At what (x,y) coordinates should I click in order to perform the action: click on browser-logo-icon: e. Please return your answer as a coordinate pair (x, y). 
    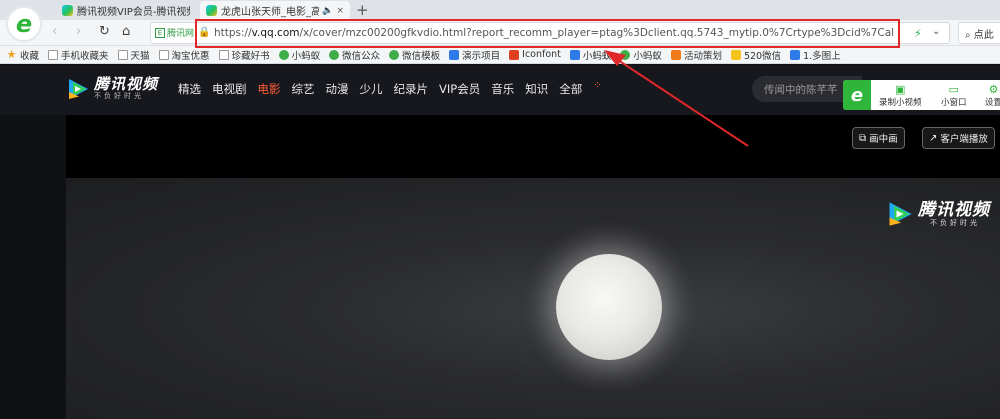
    Looking at the image, I should click on (24, 24).